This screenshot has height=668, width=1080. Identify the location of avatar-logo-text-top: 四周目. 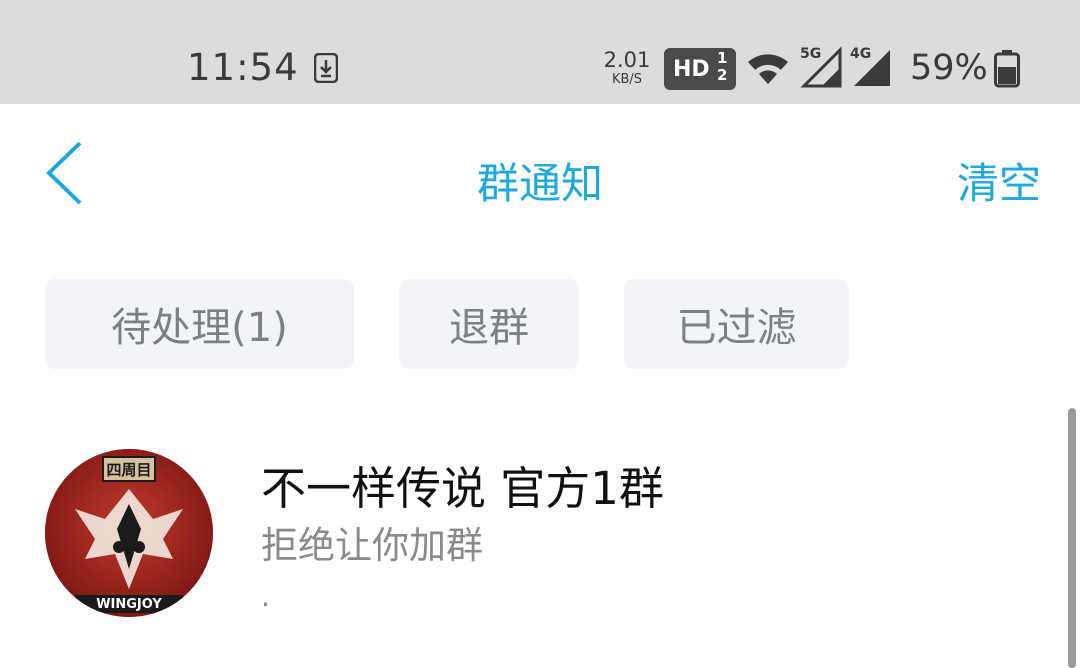
(129, 470).